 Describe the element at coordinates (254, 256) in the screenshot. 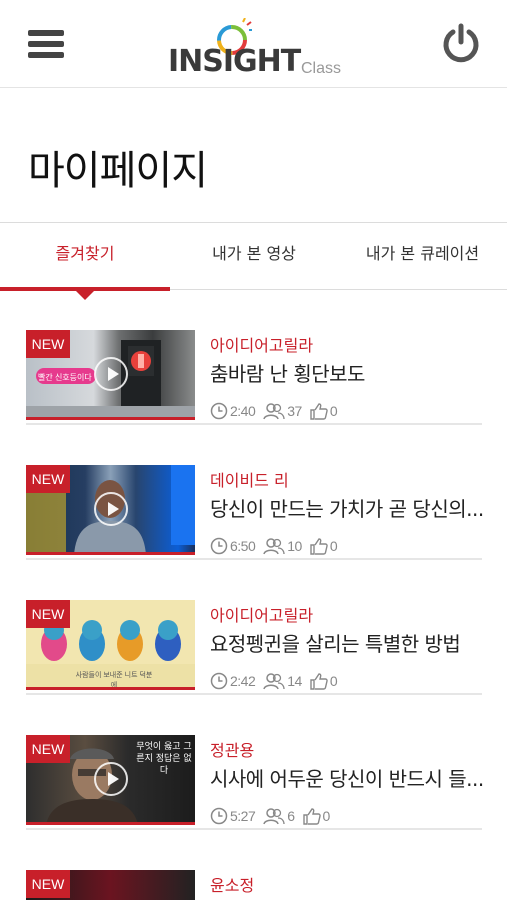

I see `tab-watched-videos: 내가 본 영상` at that location.